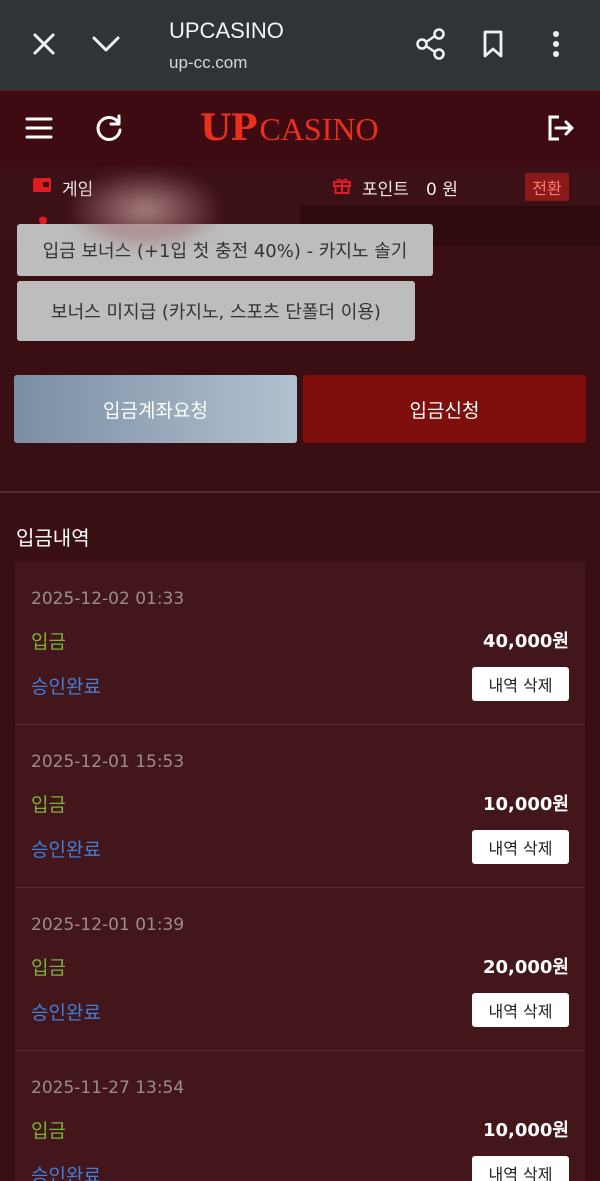 The width and height of the screenshot is (600, 1181). I want to click on deposit-apply-button: 입금신청, so click(444, 409).